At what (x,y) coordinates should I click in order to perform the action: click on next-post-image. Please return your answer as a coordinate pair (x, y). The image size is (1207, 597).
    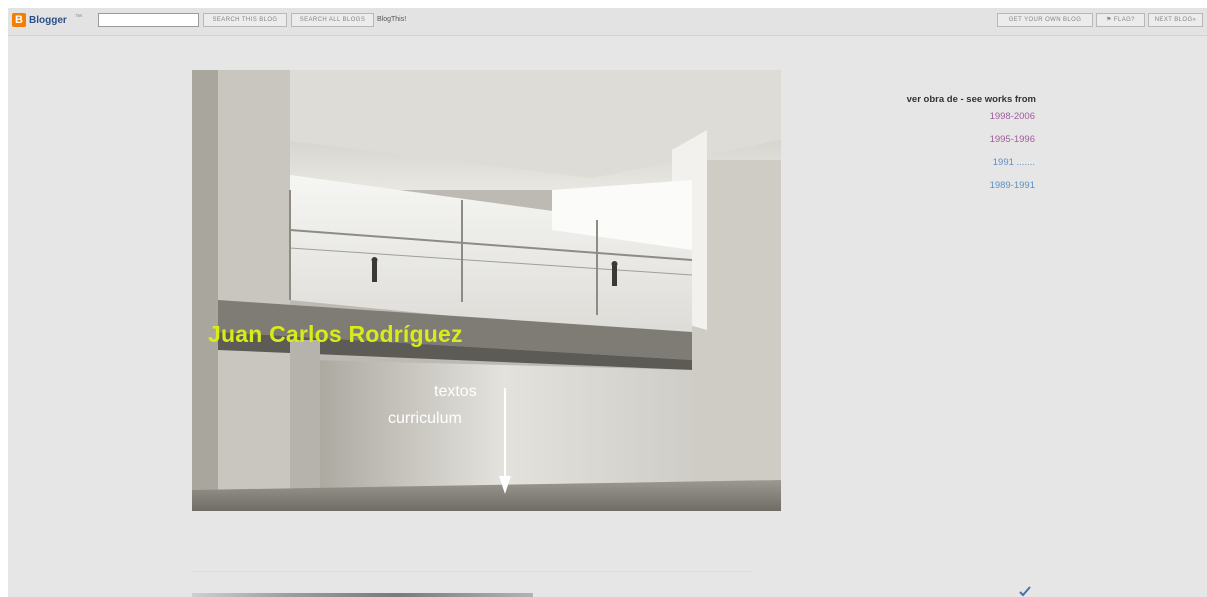
    Looking at the image, I should click on (362, 595).